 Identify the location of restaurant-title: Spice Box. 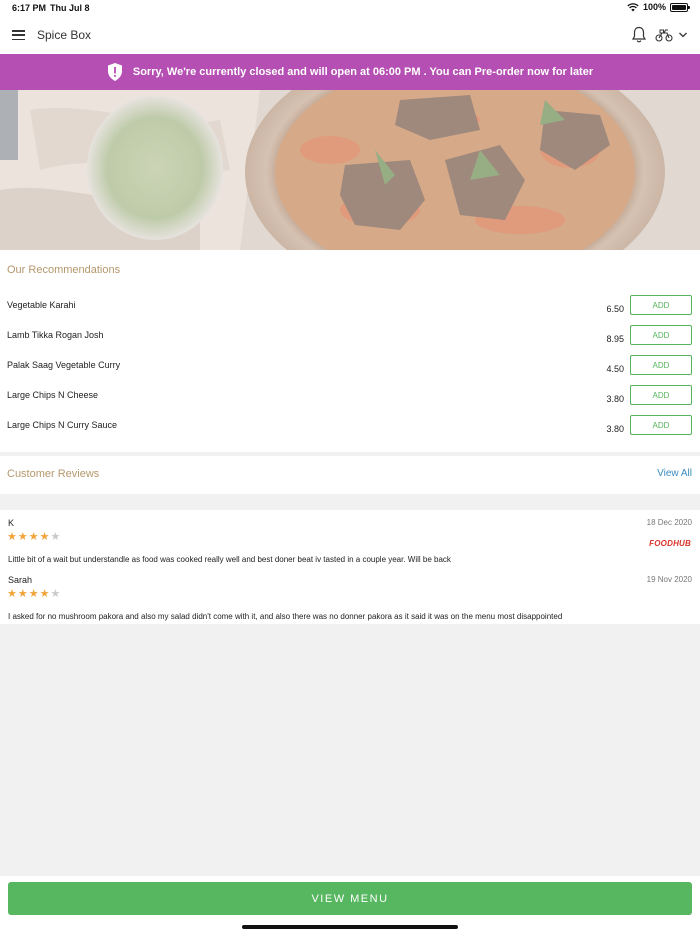
(64, 35).